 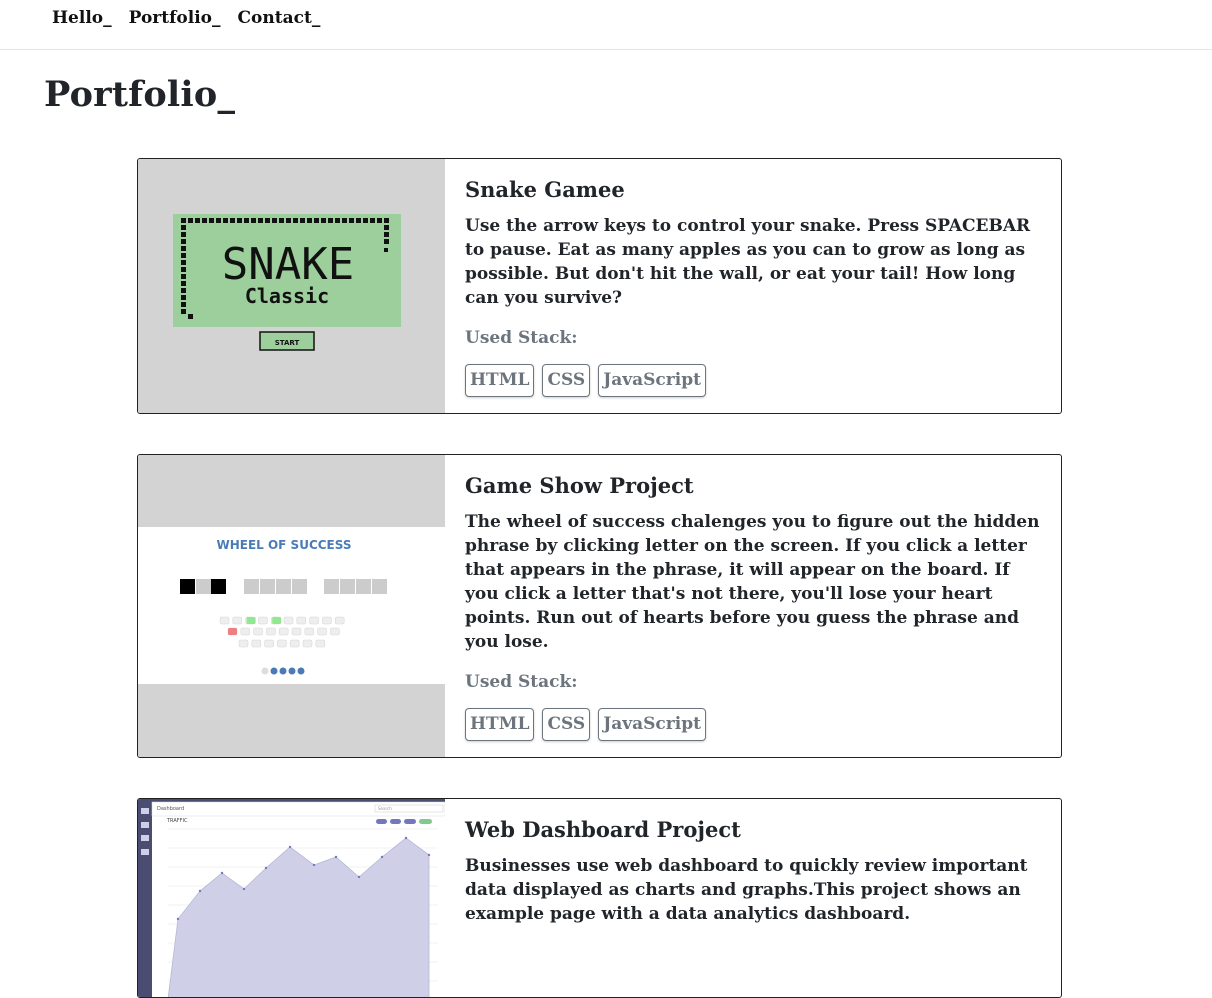 I want to click on wheel-heading: WHEEL OF SUCCESS, so click(x=283, y=545).